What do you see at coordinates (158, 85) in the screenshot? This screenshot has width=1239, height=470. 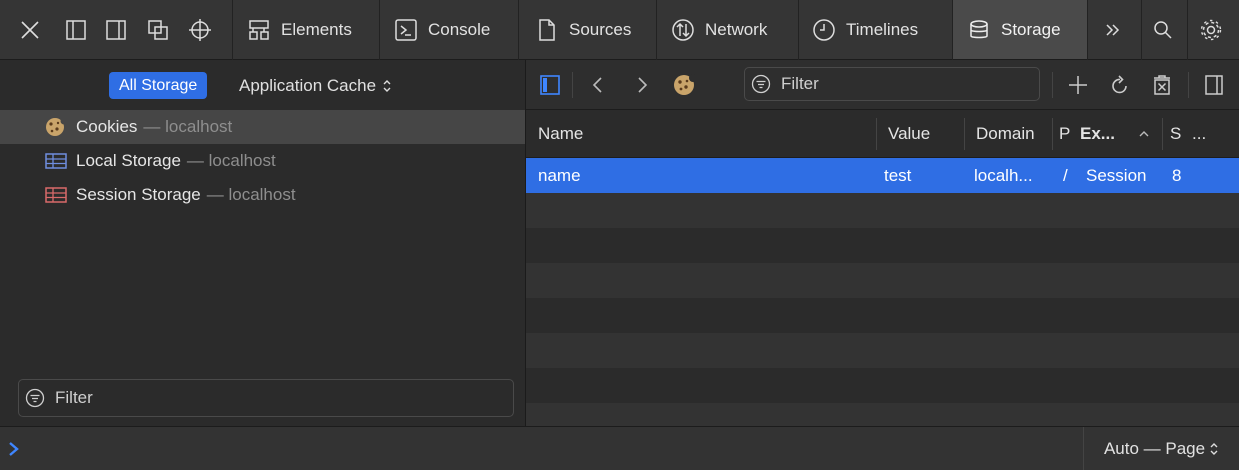 I see `all-storage-button: All Storage` at bounding box center [158, 85].